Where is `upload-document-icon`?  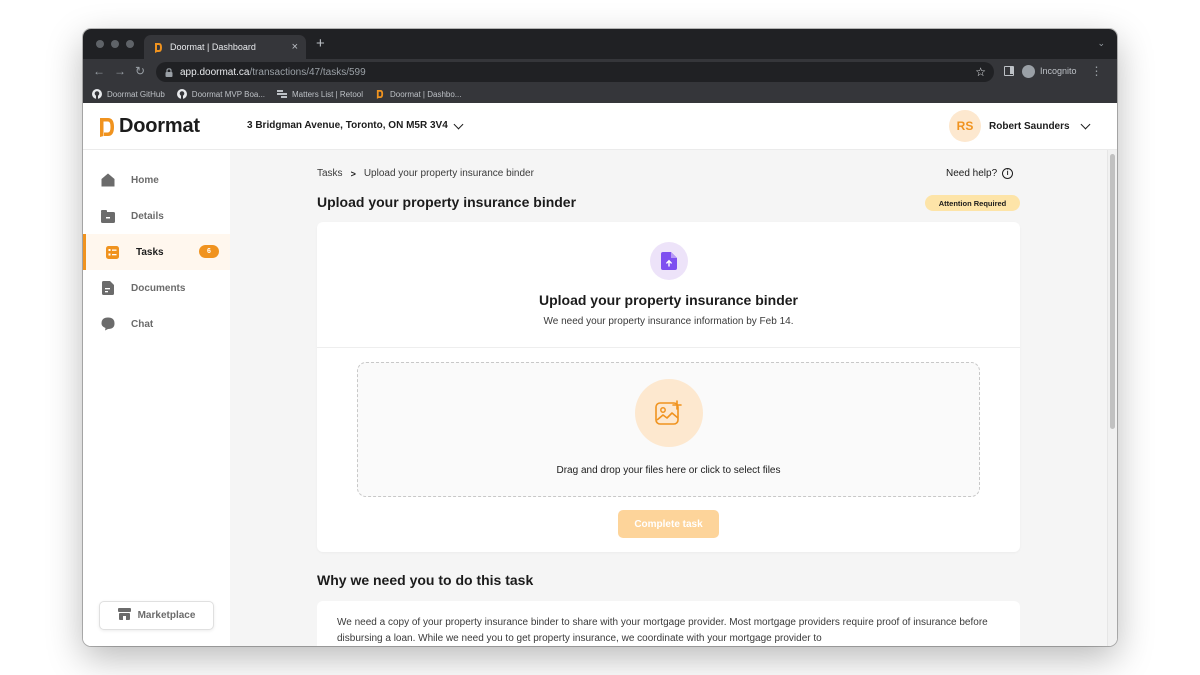
upload-document-icon is located at coordinates (669, 261).